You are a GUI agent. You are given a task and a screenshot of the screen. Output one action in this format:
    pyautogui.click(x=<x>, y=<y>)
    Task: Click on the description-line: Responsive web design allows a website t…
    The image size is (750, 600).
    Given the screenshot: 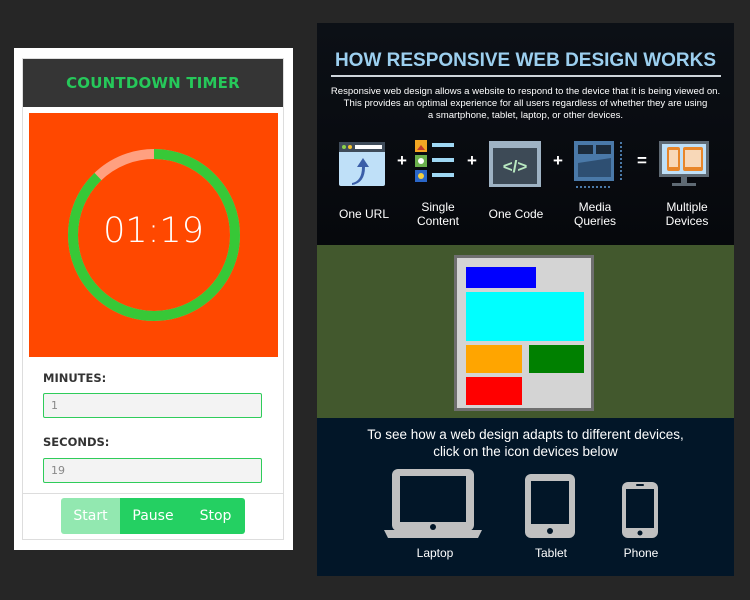 What is the action you would take?
    pyautogui.click(x=525, y=91)
    